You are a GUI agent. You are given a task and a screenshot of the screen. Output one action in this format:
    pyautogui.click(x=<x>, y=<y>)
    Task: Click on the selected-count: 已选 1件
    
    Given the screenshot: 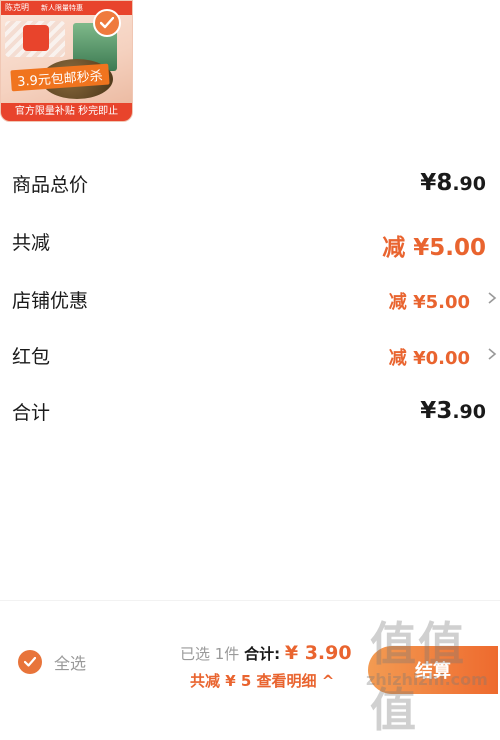 What is the action you would take?
    pyautogui.click(x=210, y=654)
    